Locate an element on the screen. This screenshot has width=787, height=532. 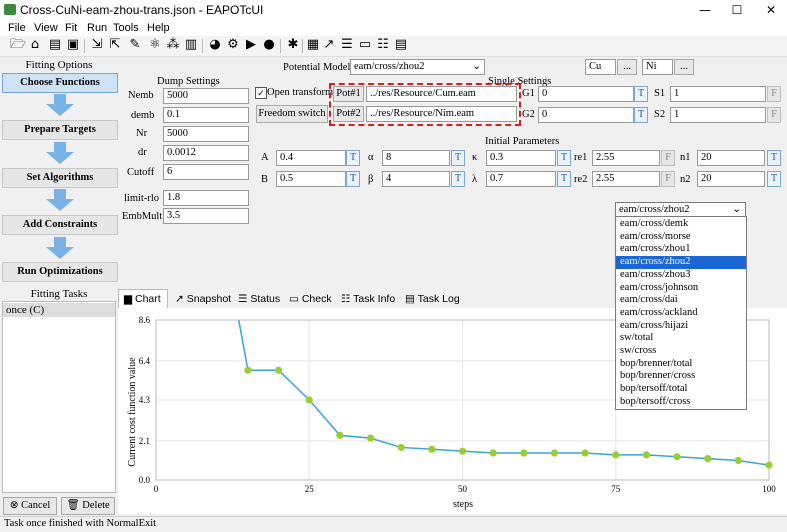
bug-icon: ✱ is located at coordinates (293, 45).